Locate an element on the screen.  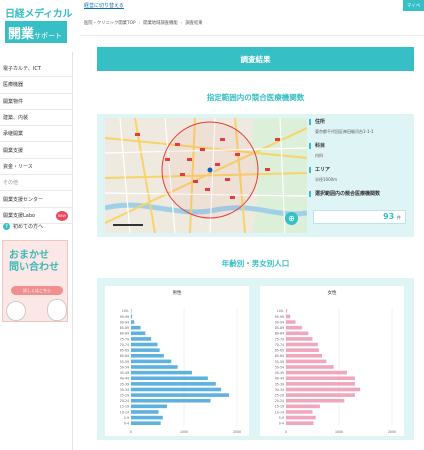
map-svg is located at coordinates (206, 175).